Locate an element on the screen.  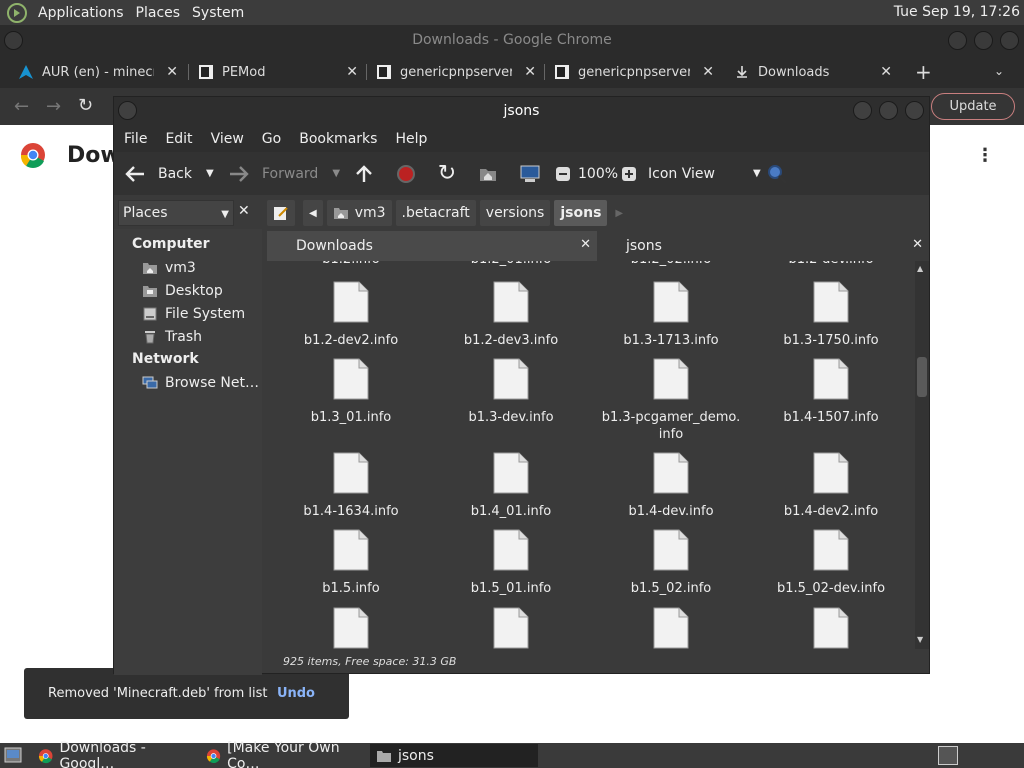
chrome-tab: AUR (en) - minecraf ✕ is located at coordinates (98, 72).